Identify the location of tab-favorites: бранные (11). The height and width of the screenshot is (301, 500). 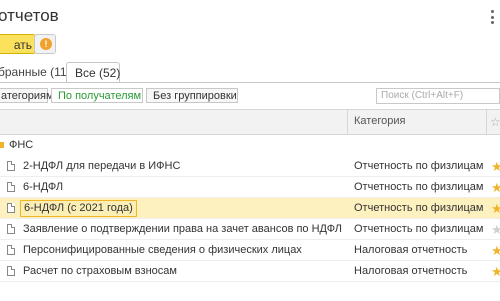
(35, 72).